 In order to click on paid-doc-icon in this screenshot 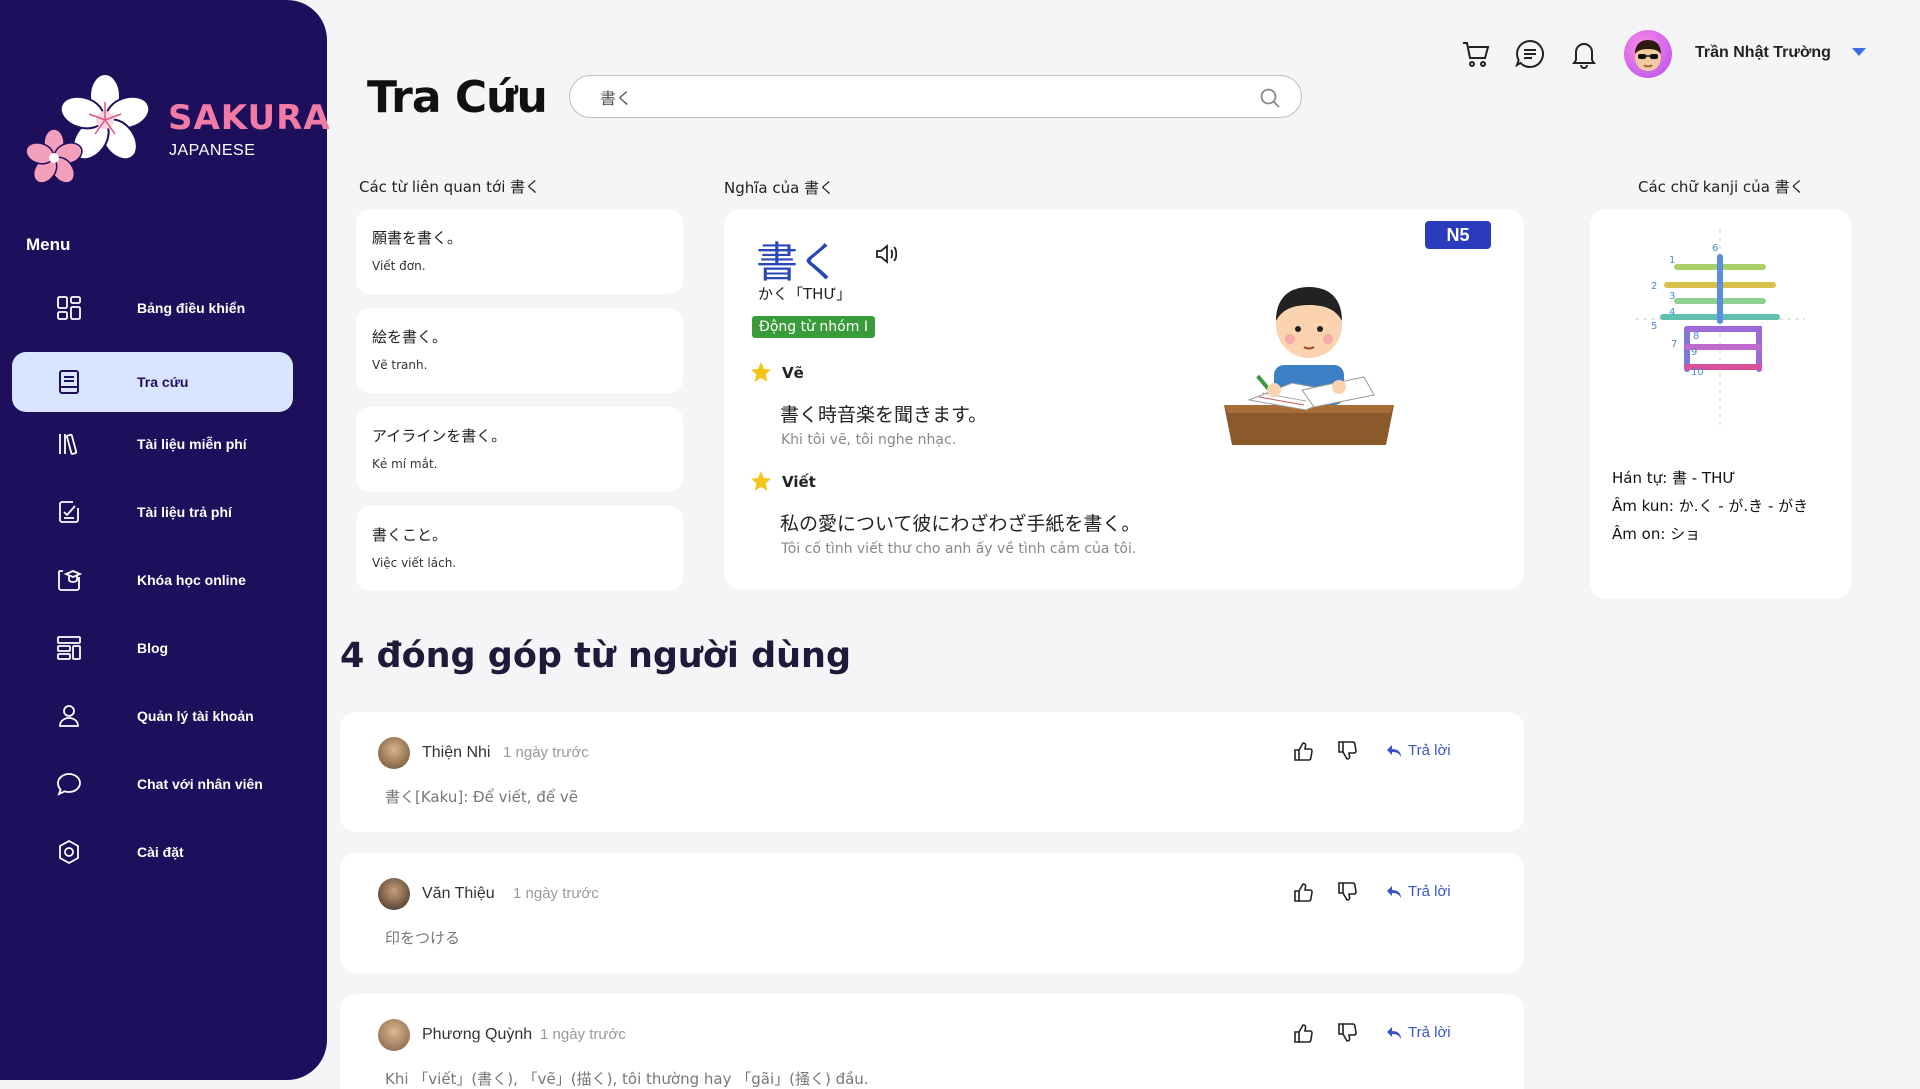, I will do `click(69, 512)`.